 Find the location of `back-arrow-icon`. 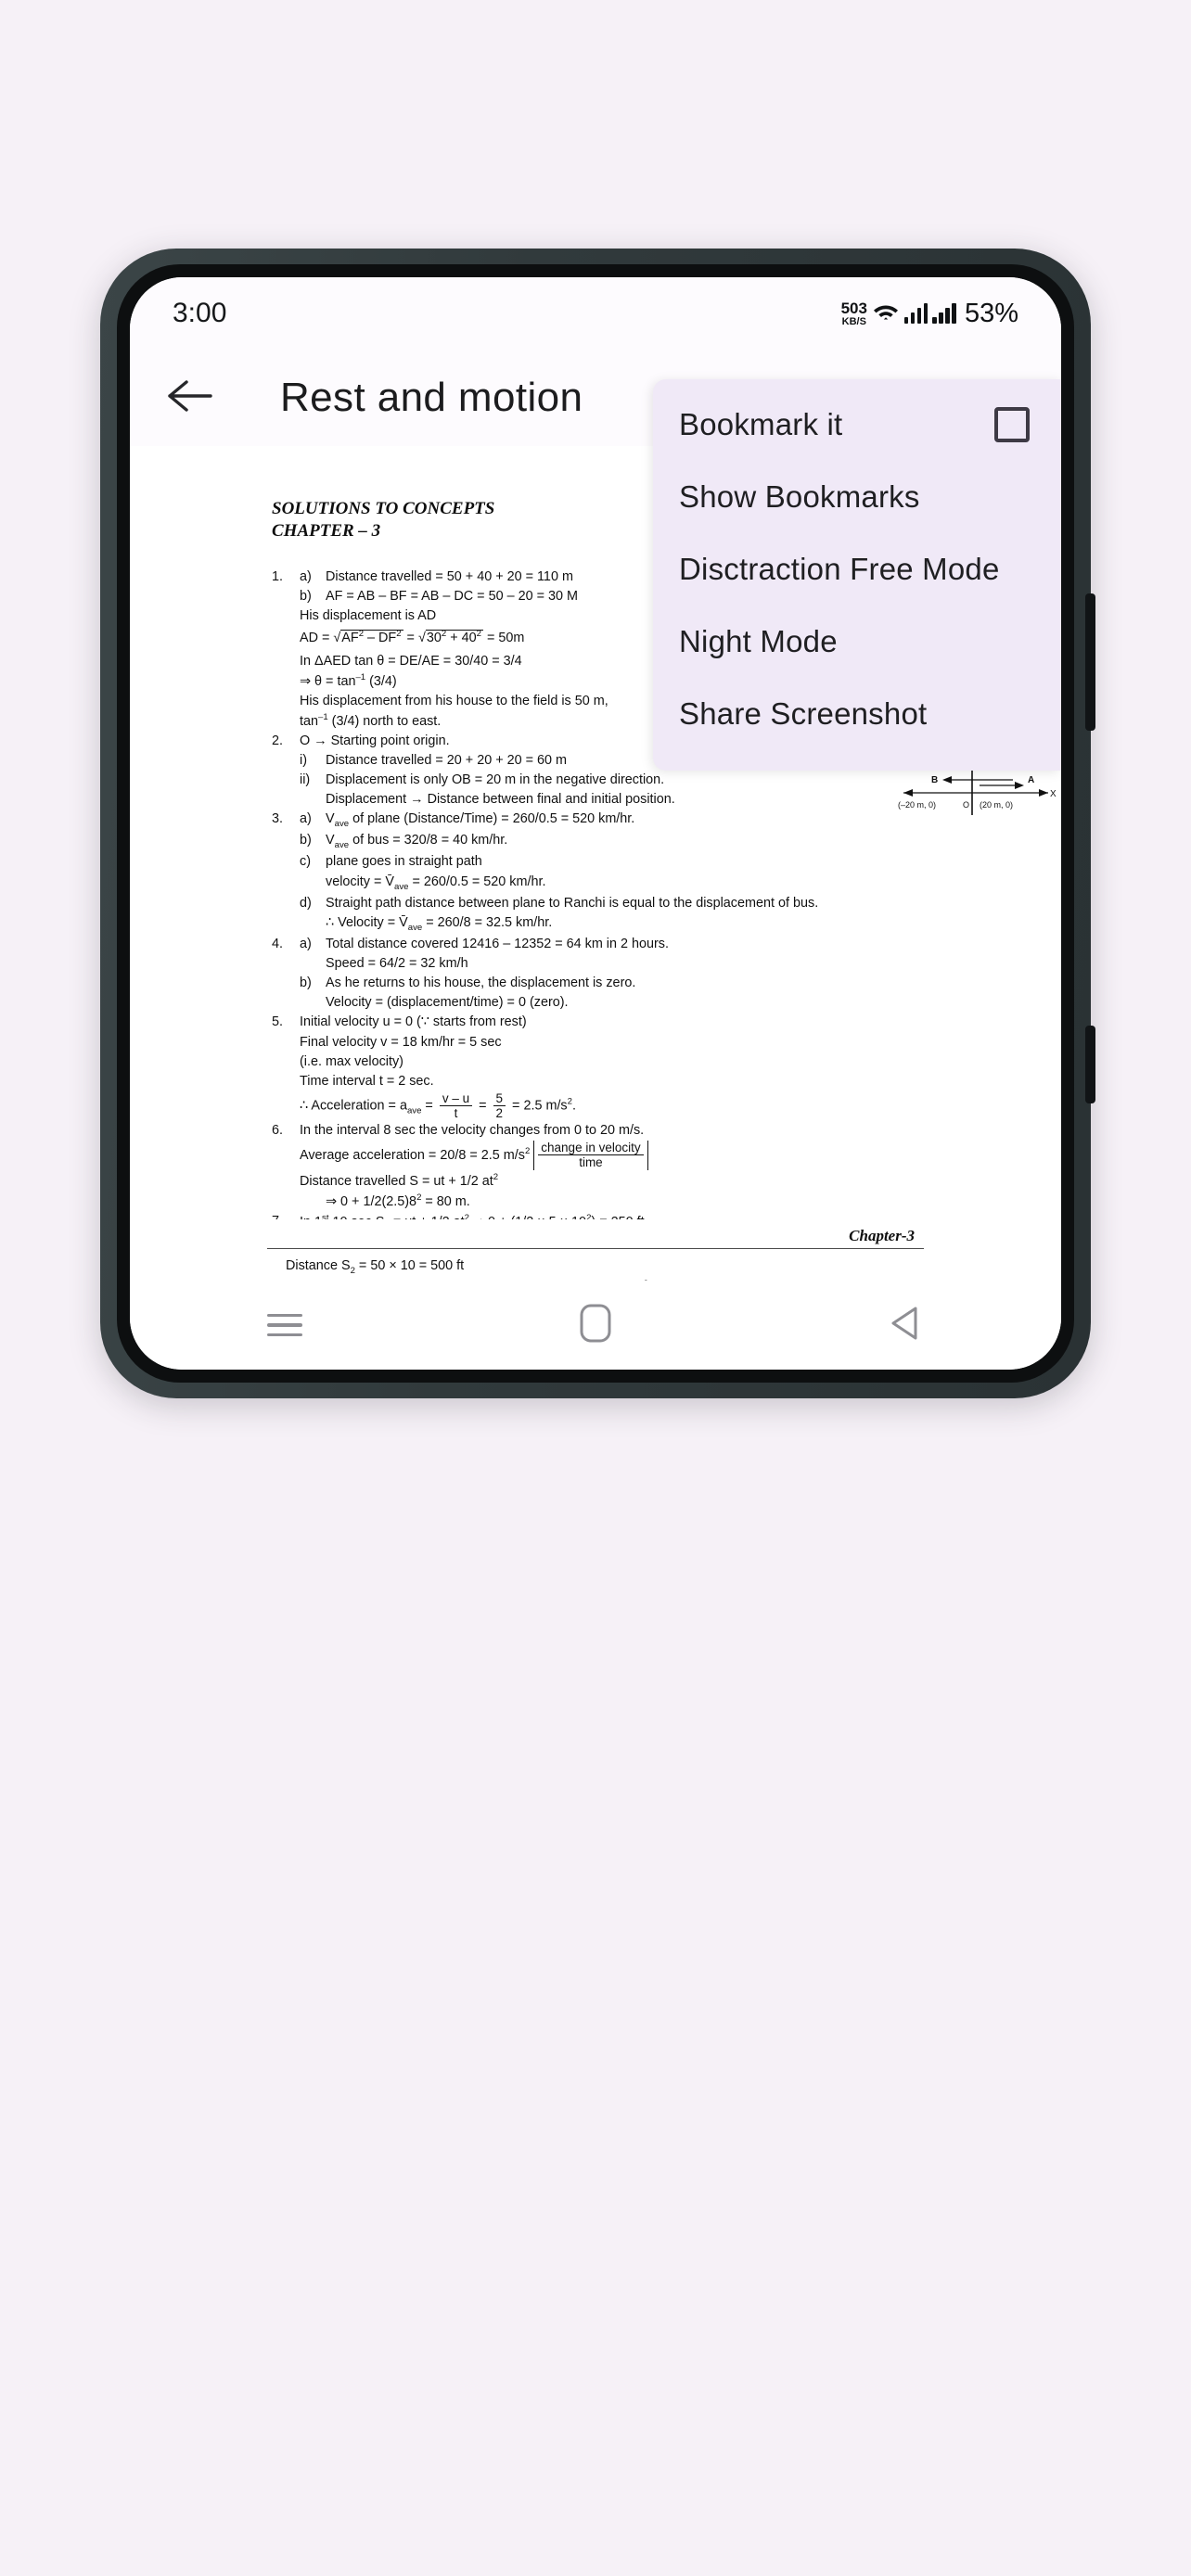

back-arrow-icon is located at coordinates (191, 398).